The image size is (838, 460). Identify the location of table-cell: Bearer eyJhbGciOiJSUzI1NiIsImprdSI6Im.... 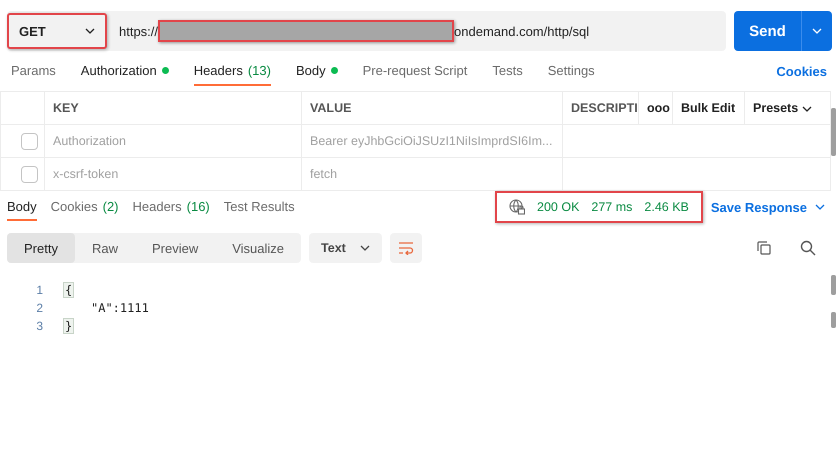
(432, 141).